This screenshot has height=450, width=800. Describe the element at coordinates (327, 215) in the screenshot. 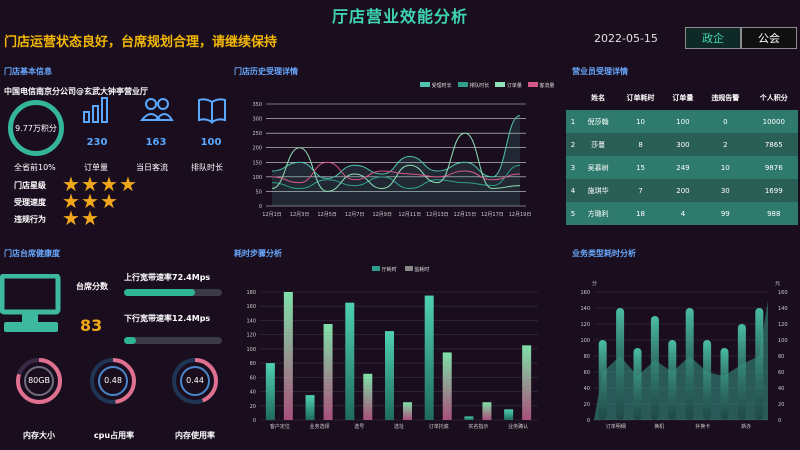

I see `x-tick-label: 12月5日` at that location.